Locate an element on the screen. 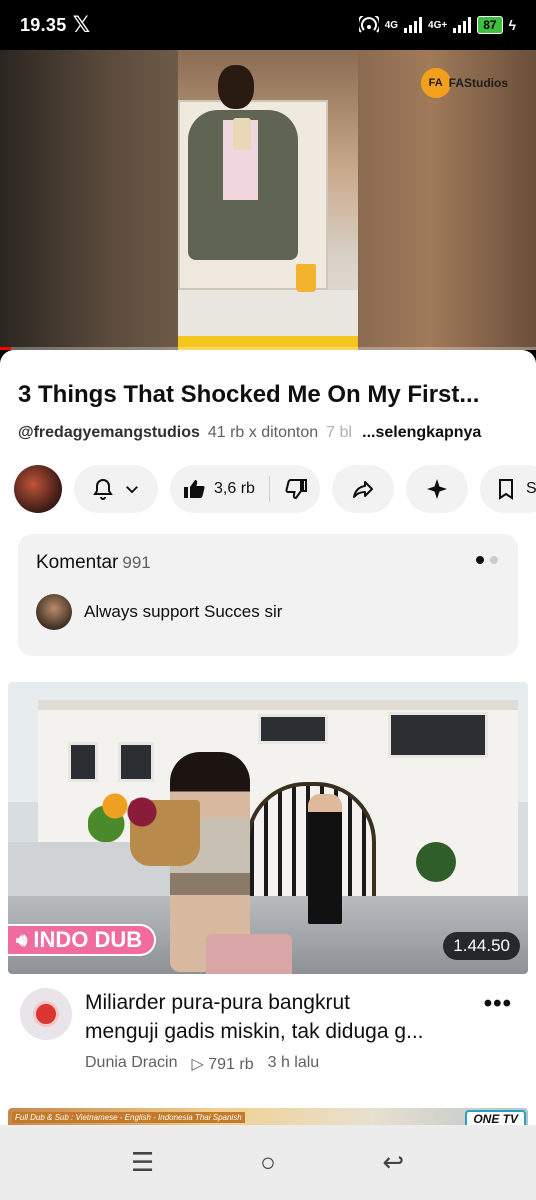 Image resolution: width=536 pixels, height=1200 pixels. status-icons: 4G 4G+ 87 ϟ is located at coordinates (437, 25).